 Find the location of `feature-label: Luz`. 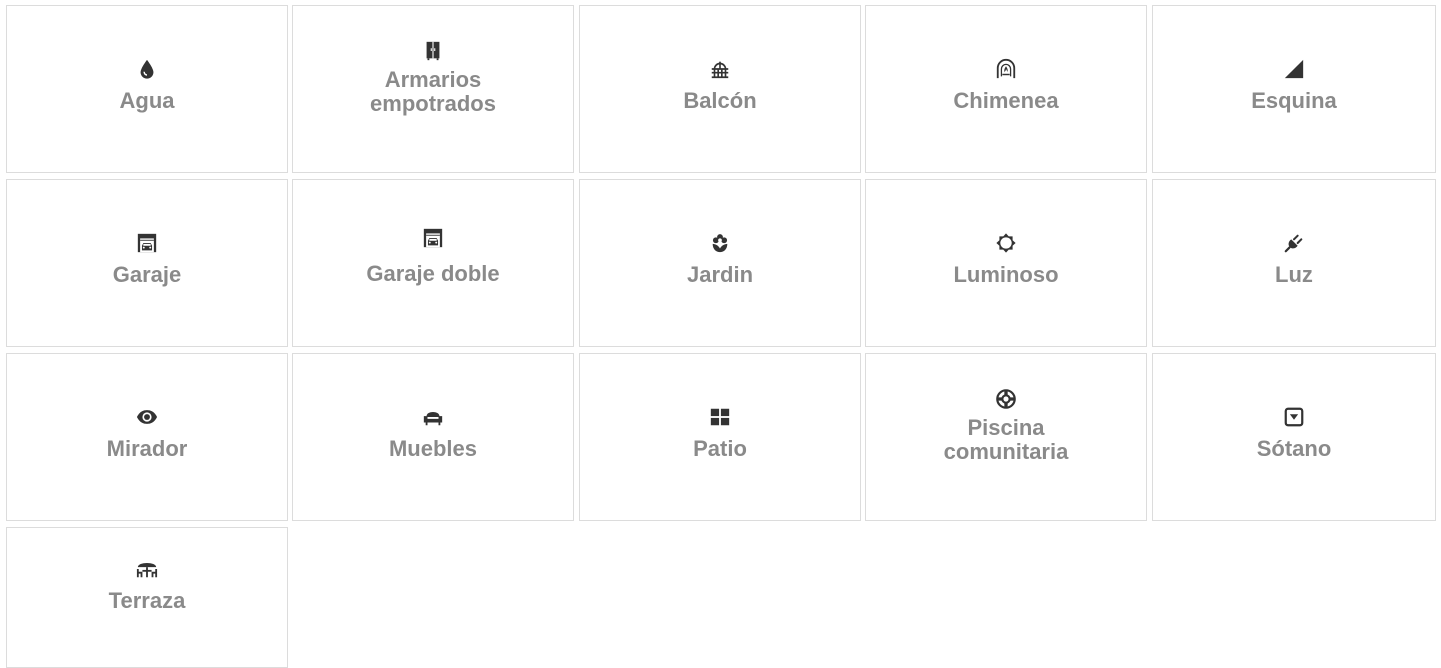

feature-label: Luz is located at coordinates (1294, 274).